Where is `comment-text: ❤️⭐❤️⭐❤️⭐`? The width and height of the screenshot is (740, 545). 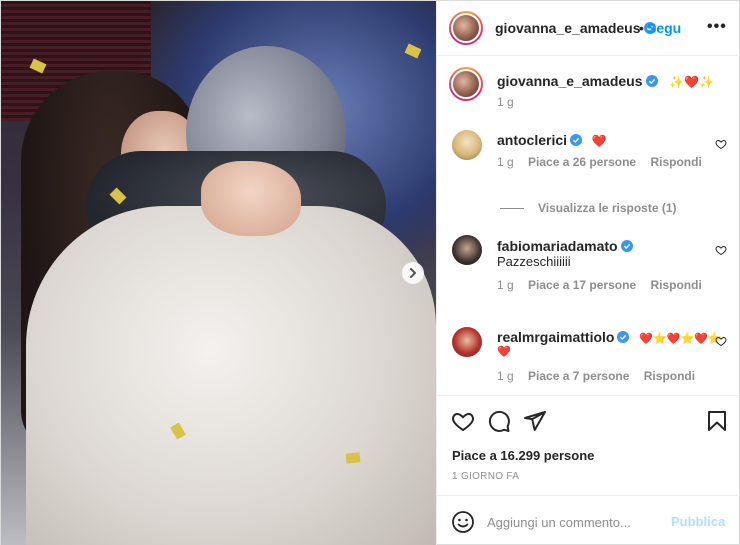 comment-text: ❤️⭐❤️⭐❤️⭐ is located at coordinates (680, 339).